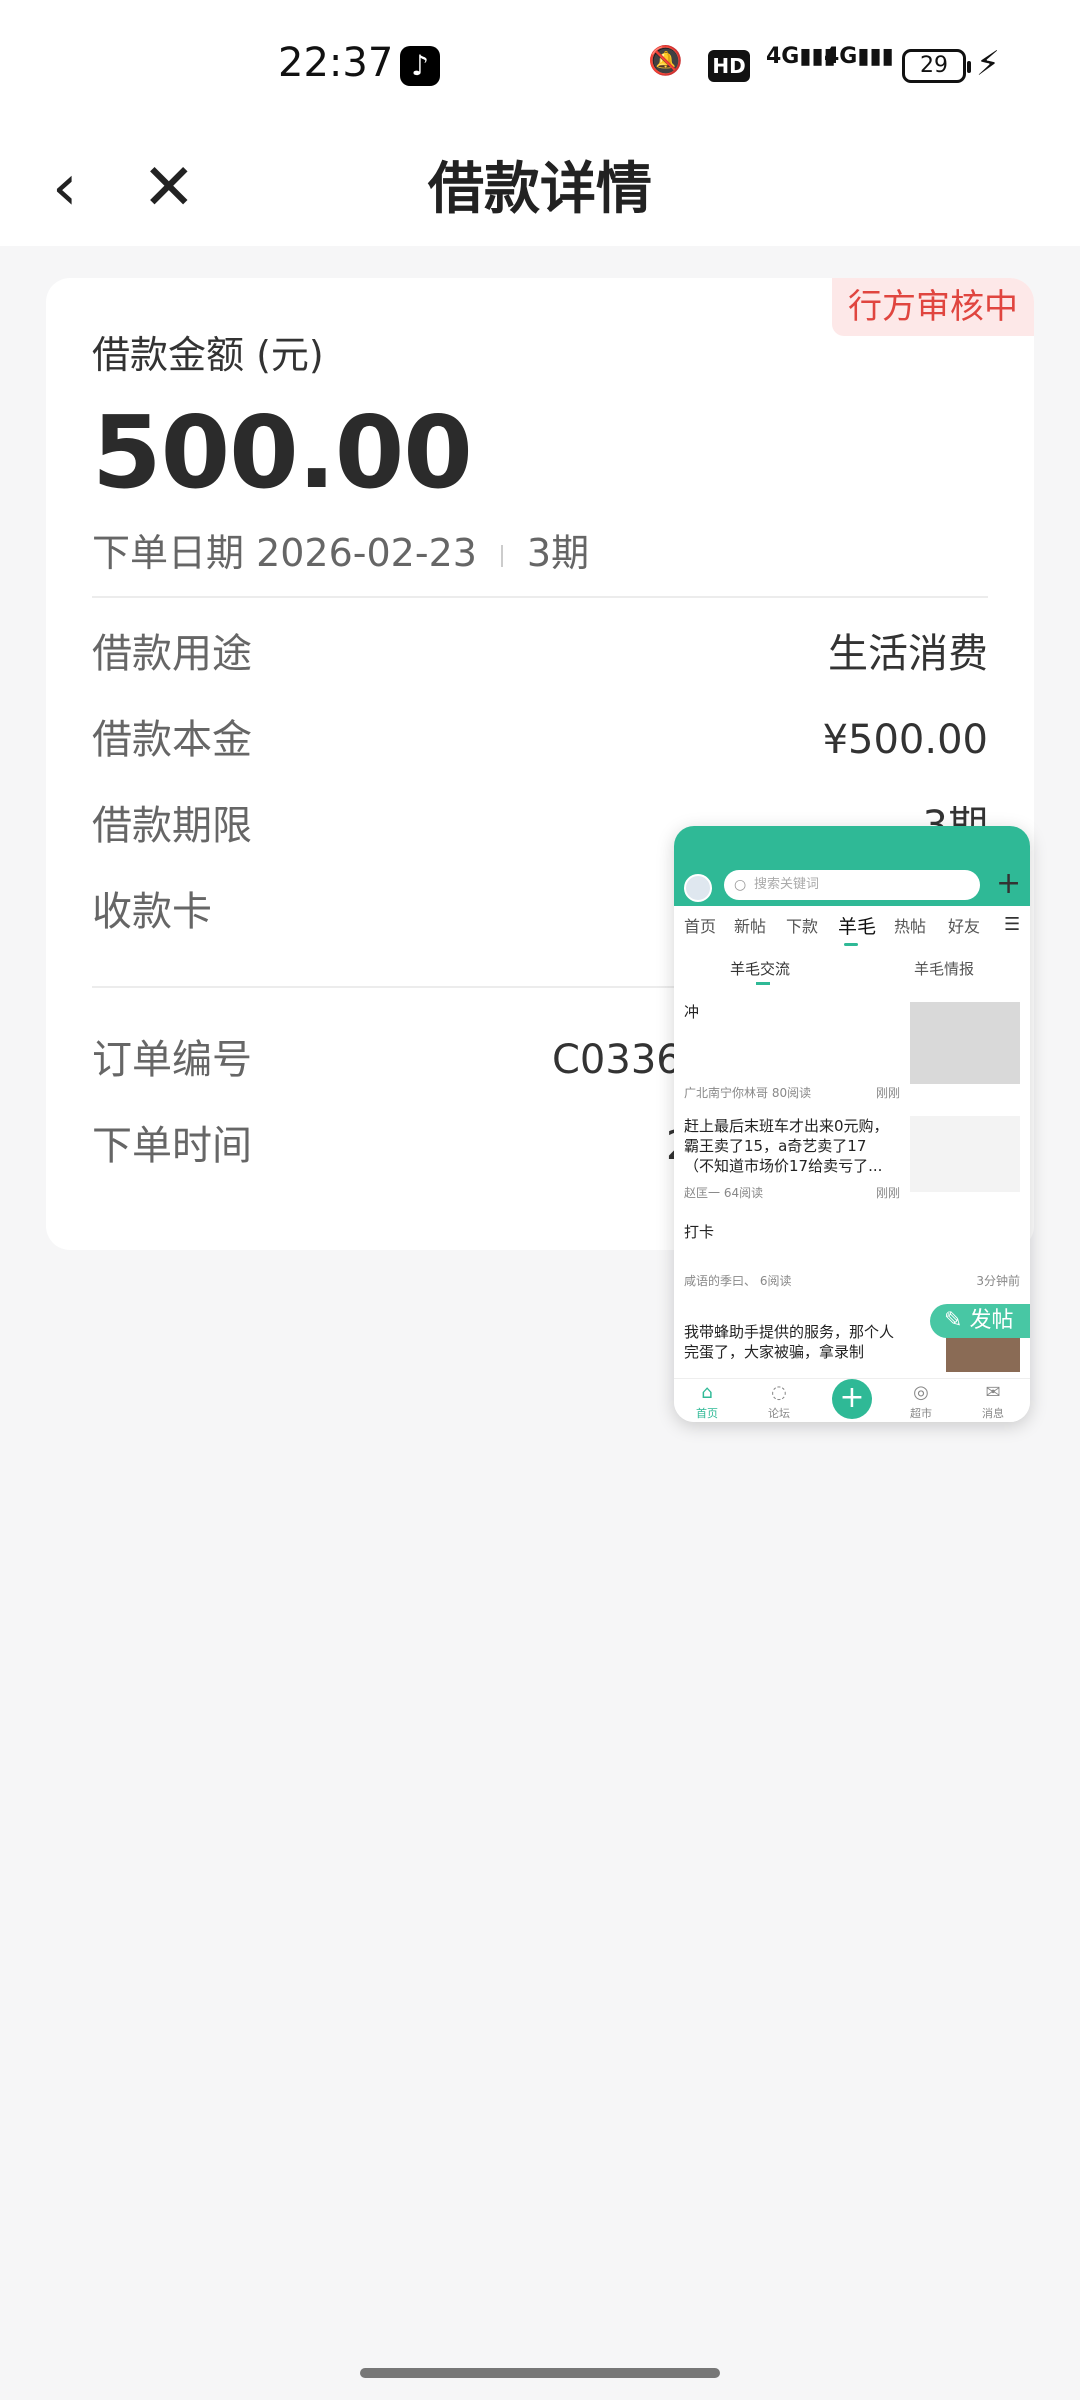 This screenshot has height=2400, width=1080. What do you see at coordinates (852, 1257) in the screenshot?
I see `list-item: 打卡 咸语的季曰、 6阅读 3分钟前` at bounding box center [852, 1257].